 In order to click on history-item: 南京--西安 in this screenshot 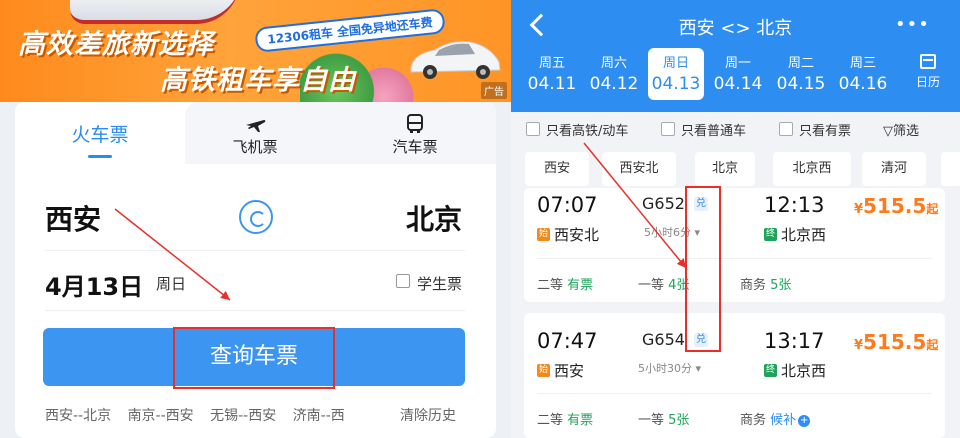, I will do `click(161, 416)`.